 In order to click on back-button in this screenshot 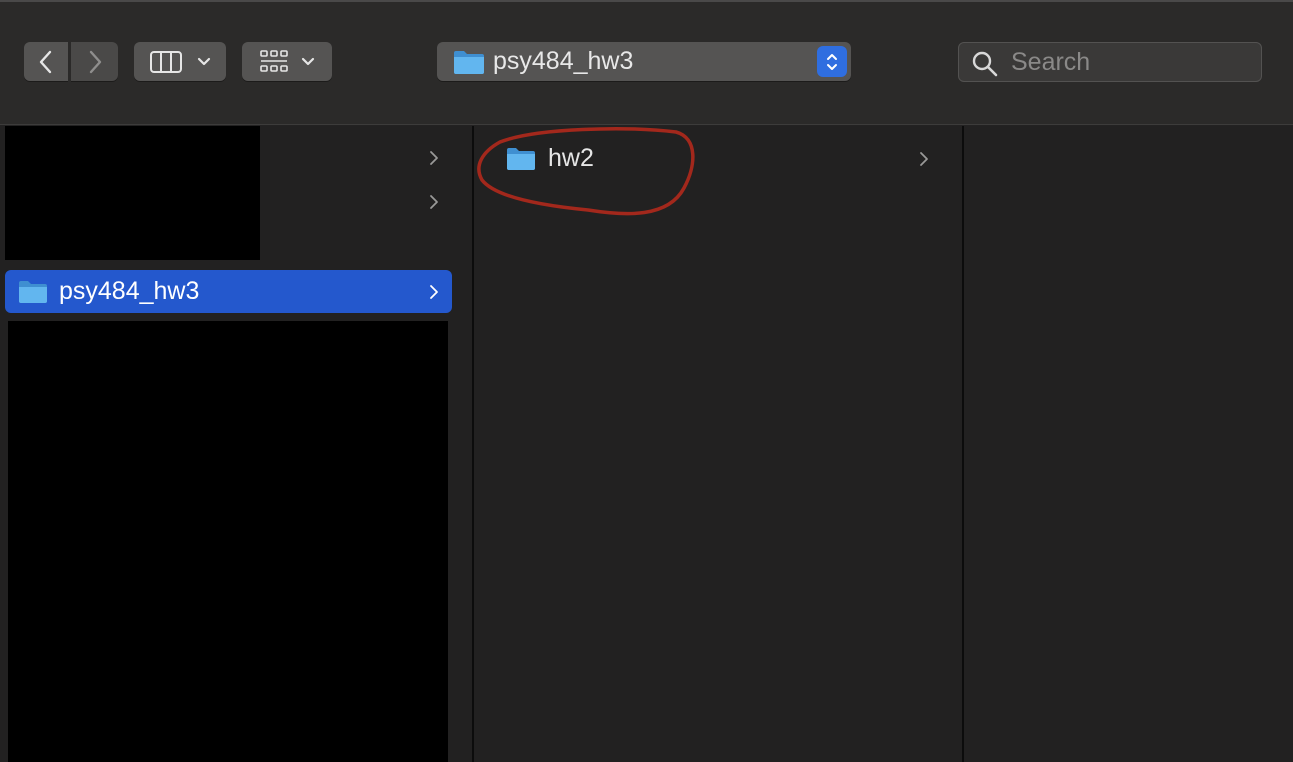, I will do `click(46, 61)`.